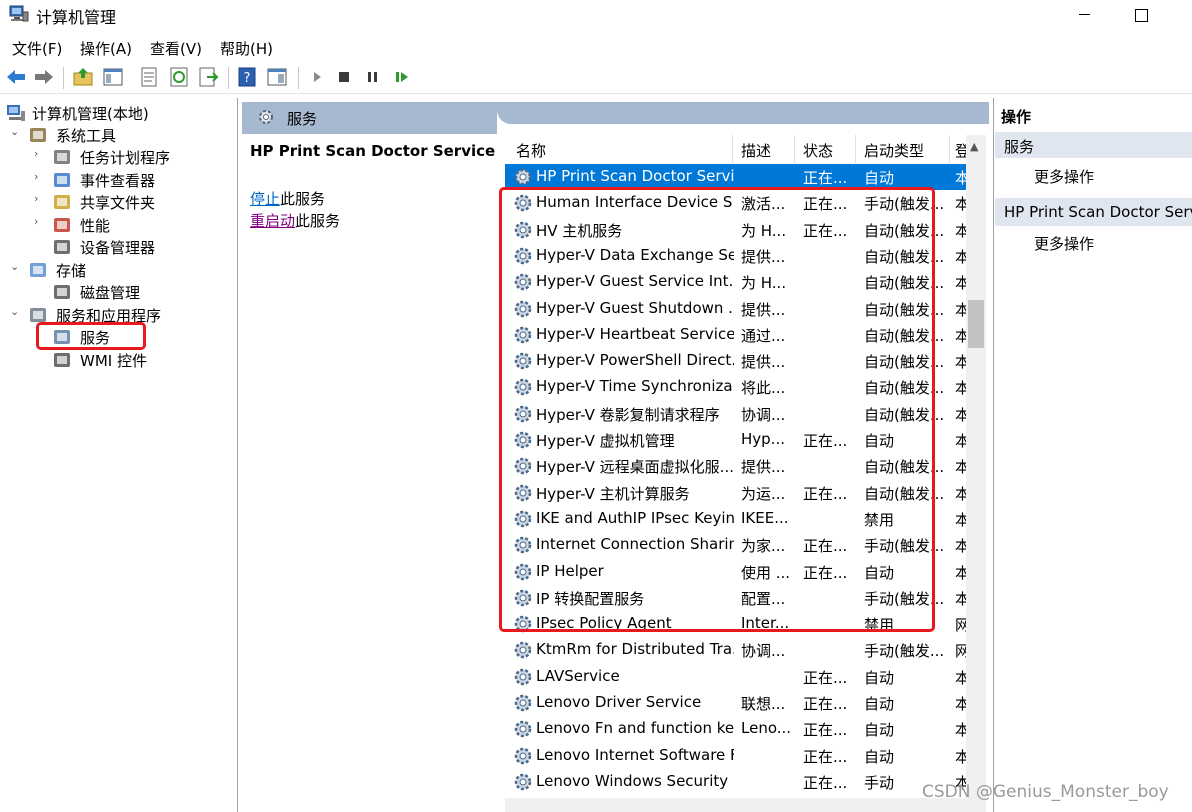  Describe the element at coordinates (265, 199) in the screenshot. I see `stop-service-link: 停止` at that location.